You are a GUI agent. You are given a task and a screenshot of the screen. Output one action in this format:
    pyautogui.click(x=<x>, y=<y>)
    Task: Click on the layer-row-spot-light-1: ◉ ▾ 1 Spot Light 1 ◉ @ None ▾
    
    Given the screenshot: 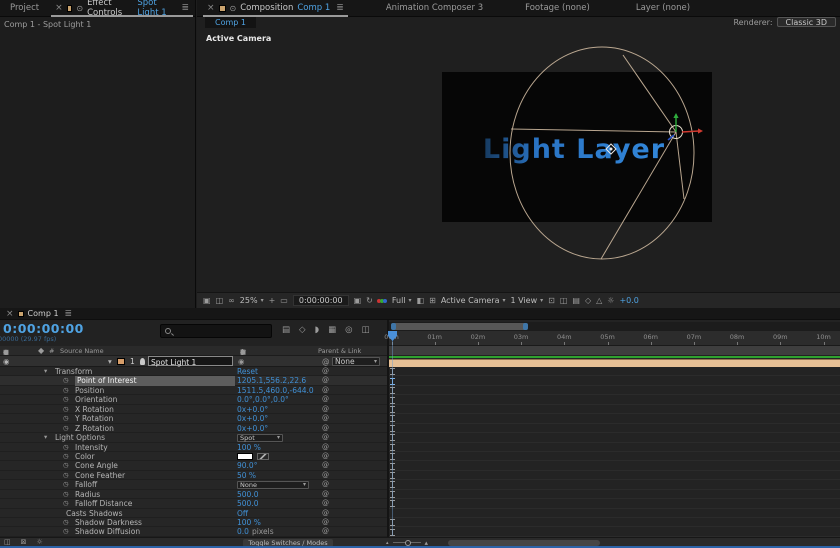 What is the action you would take?
    pyautogui.click(x=194, y=361)
    